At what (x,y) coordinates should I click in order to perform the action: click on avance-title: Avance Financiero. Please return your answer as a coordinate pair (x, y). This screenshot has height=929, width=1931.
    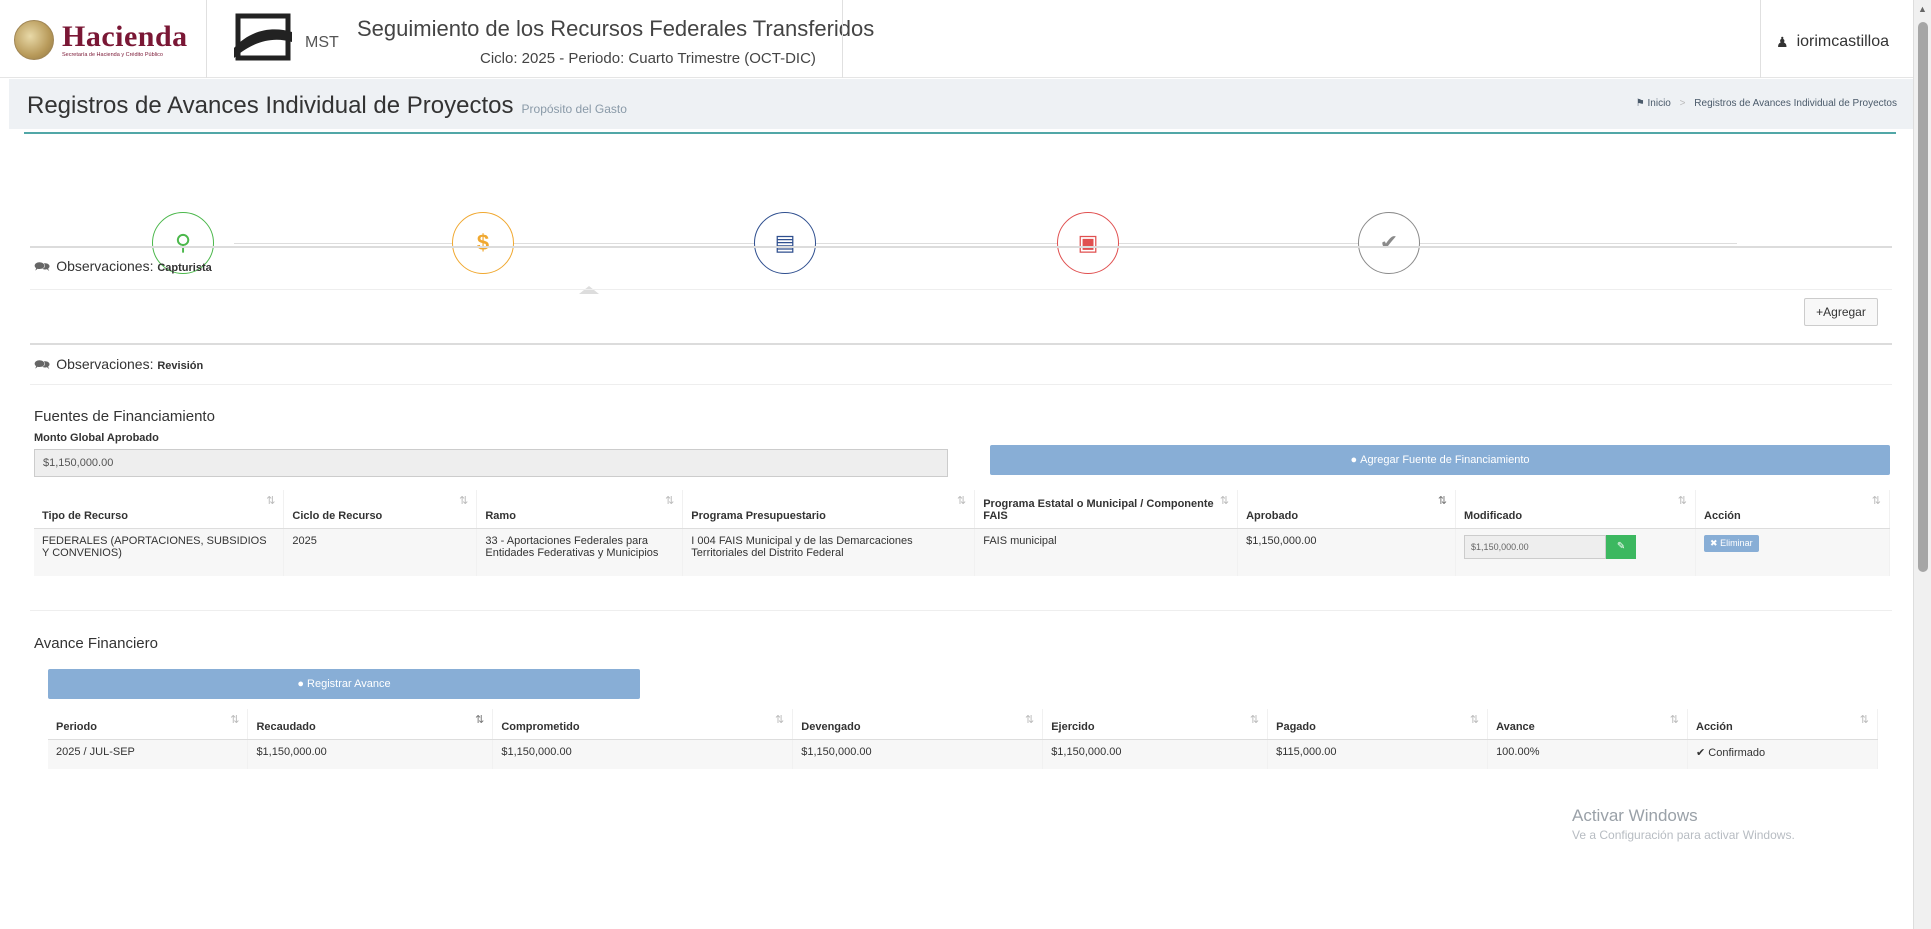
    Looking at the image, I should click on (96, 643).